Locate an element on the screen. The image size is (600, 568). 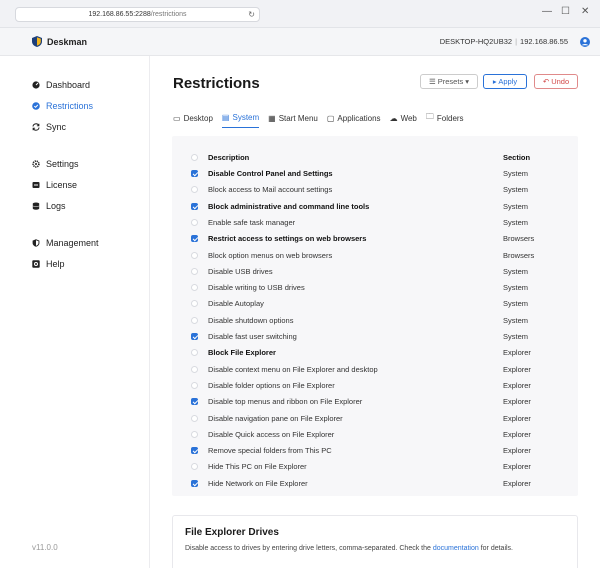
presets-button: ☰ Presets ▾ is located at coordinates (449, 81).